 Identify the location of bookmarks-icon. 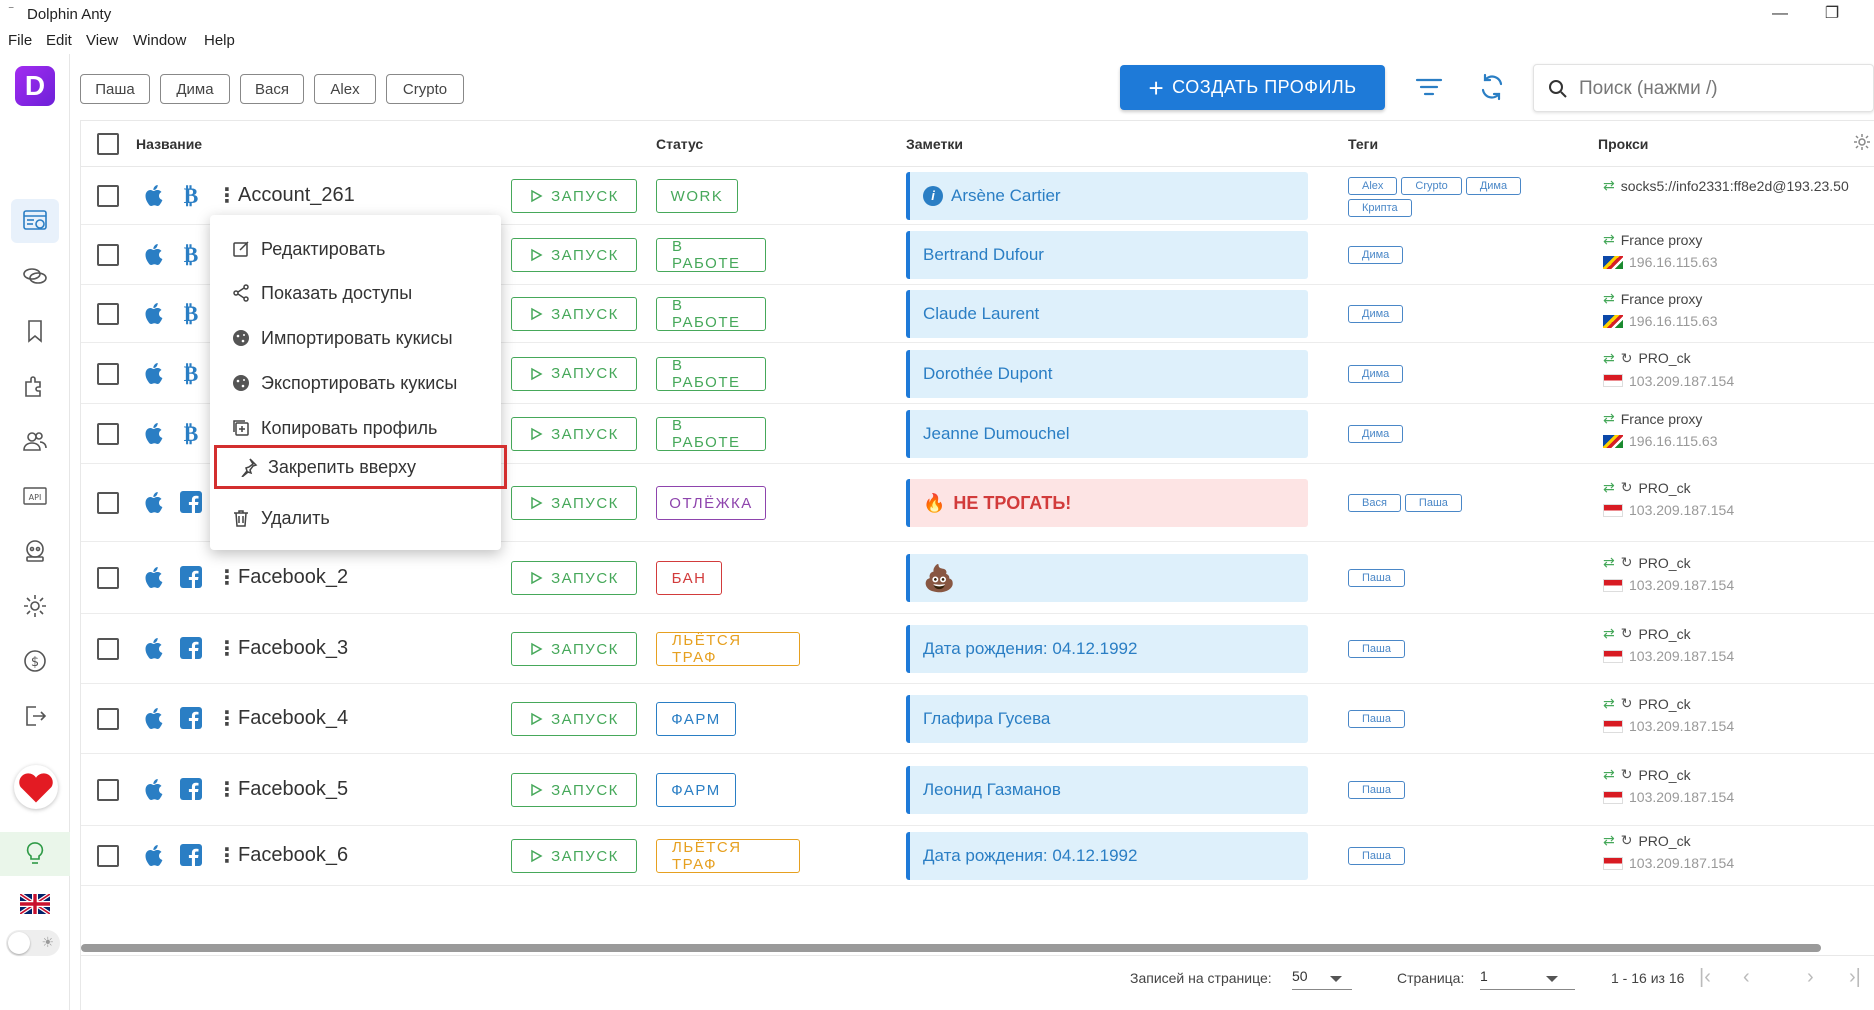
(35, 331).